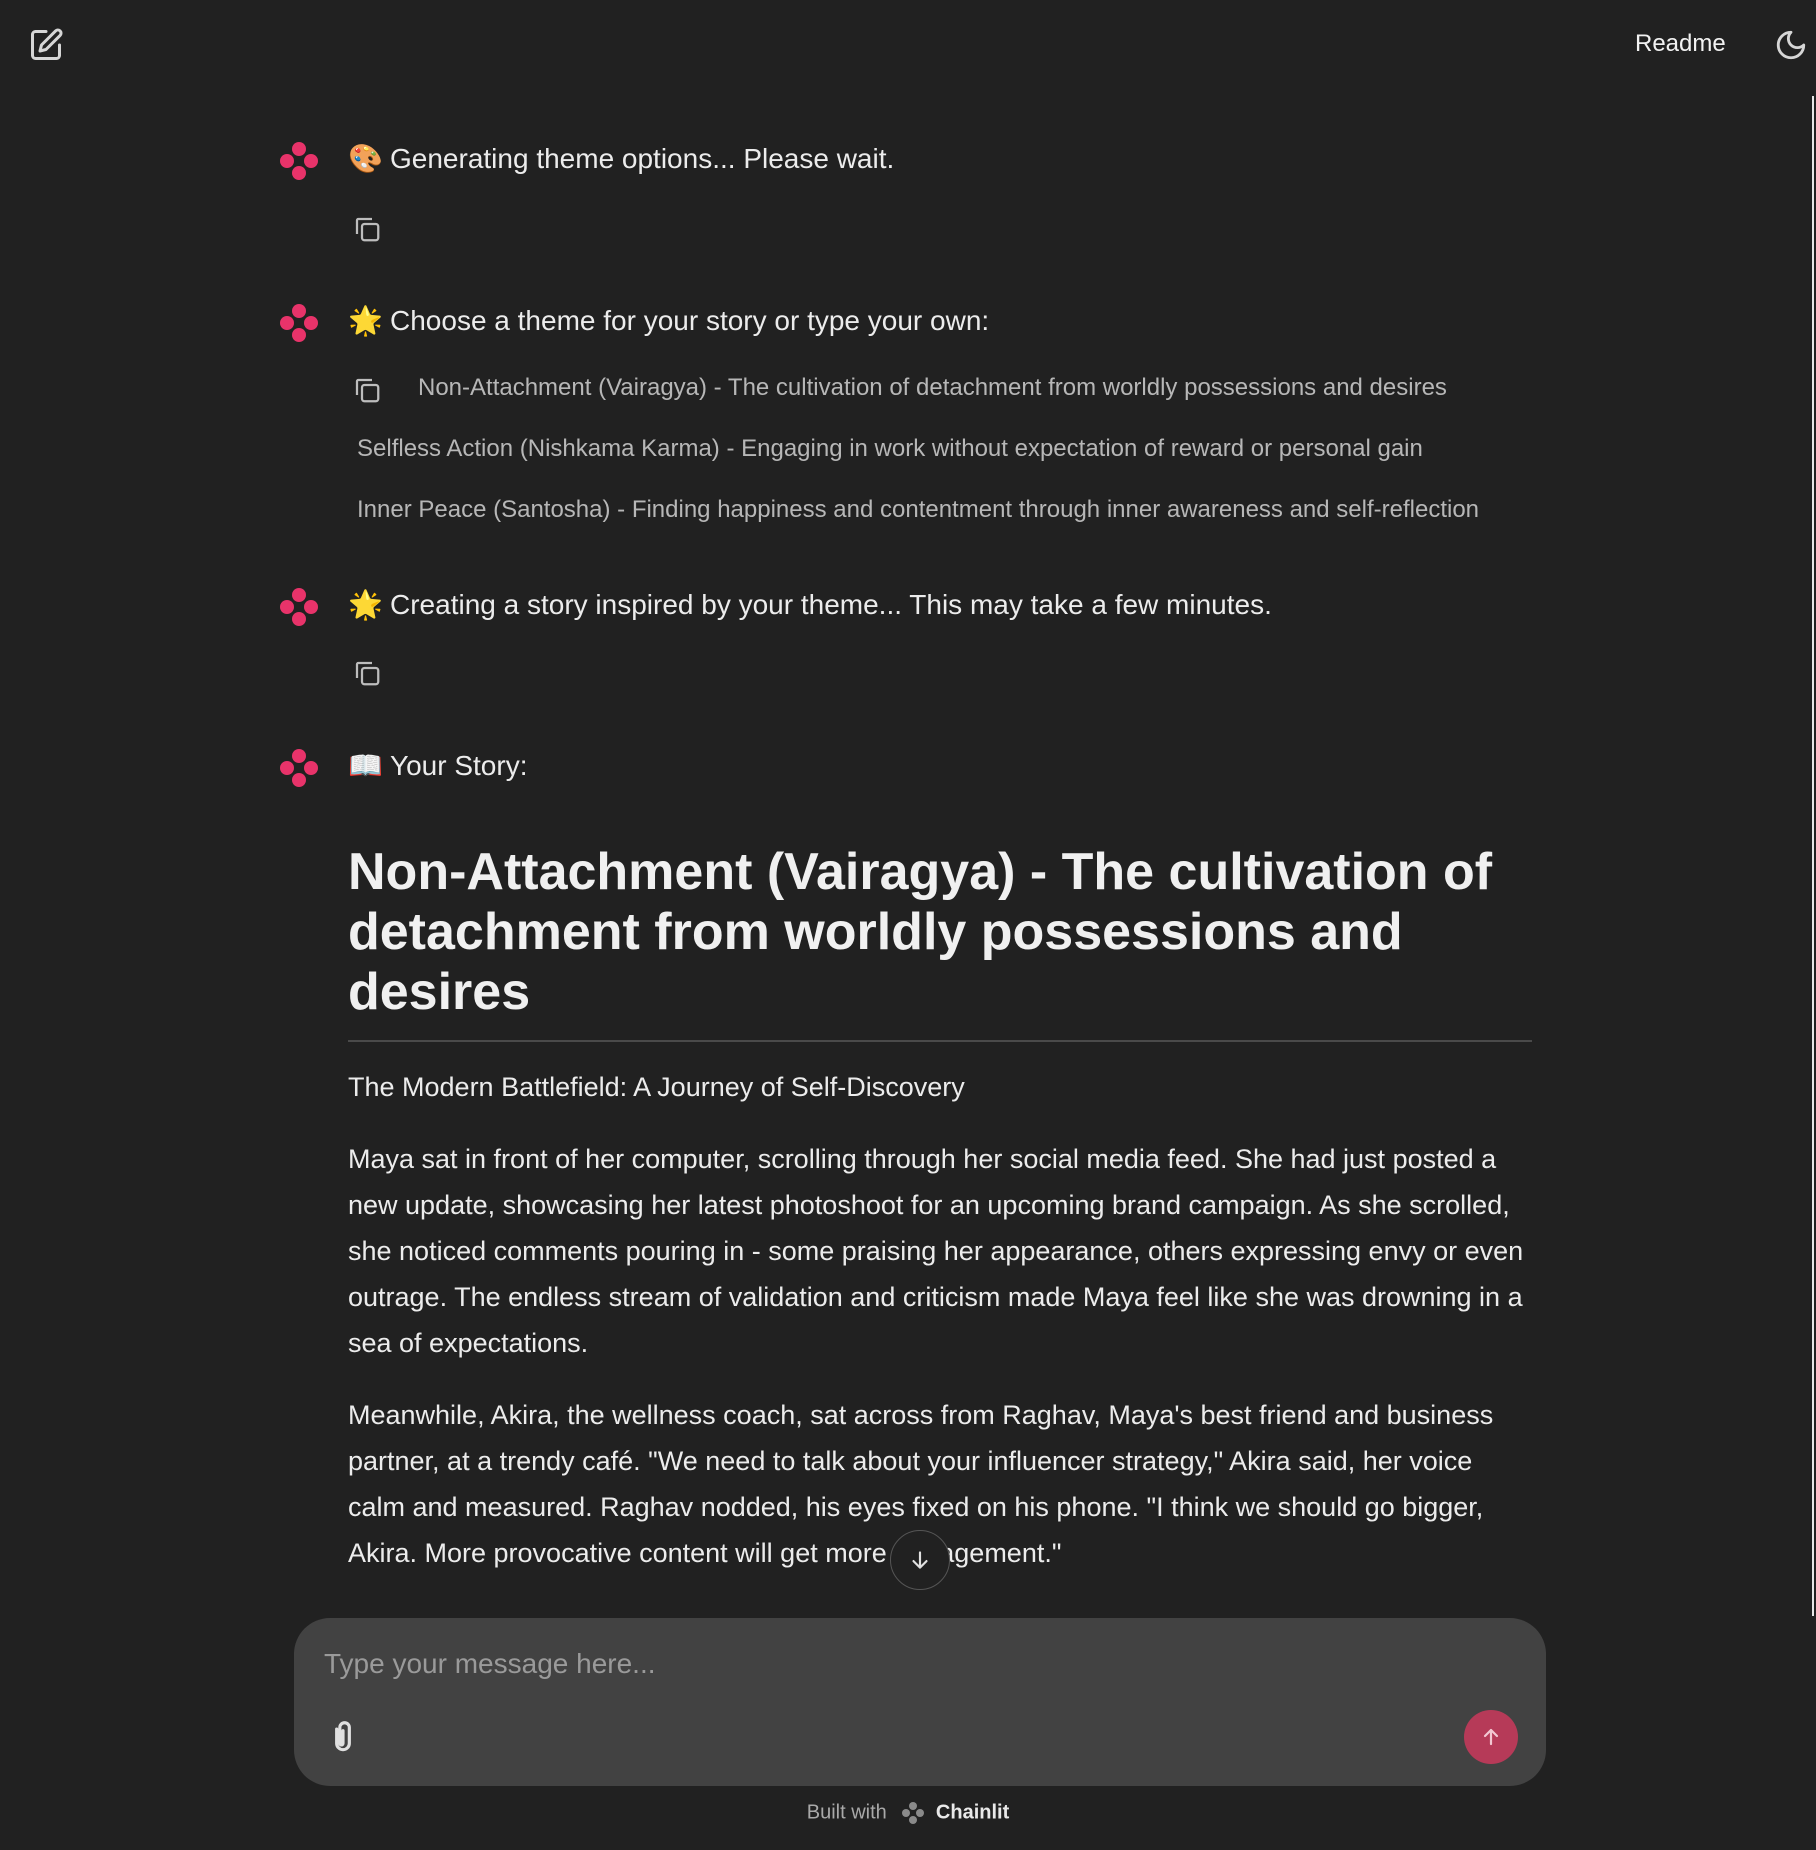 Image resolution: width=1816 pixels, height=1850 pixels. Describe the element at coordinates (459, 765) in the screenshot. I see `message-content: Your Story:` at that location.